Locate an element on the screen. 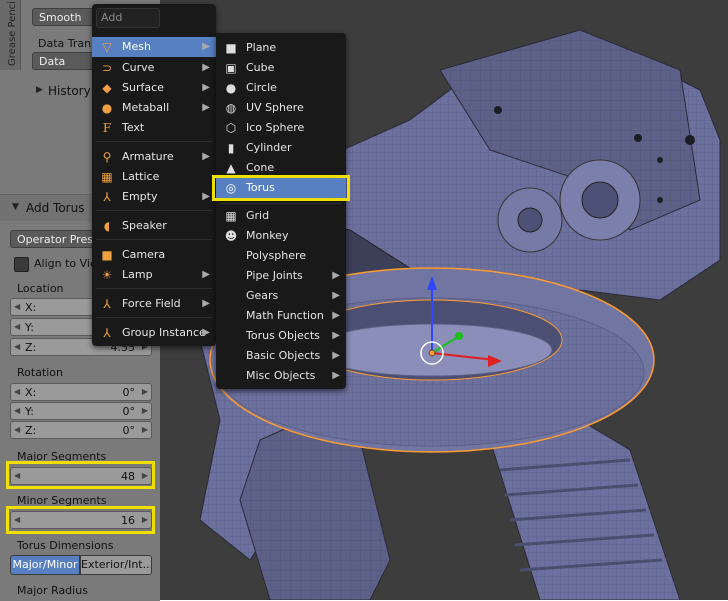  mesh-menu-ico-sphere: ⬡ Ico Sphere is located at coordinates (281, 128).